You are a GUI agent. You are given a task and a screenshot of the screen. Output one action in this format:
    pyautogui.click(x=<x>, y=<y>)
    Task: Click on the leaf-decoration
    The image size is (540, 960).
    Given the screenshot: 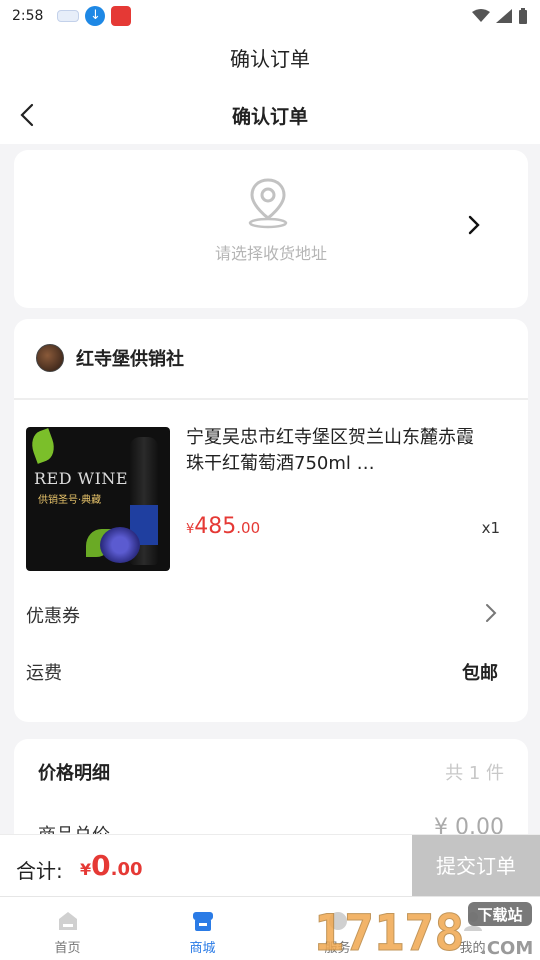 What is the action you would take?
    pyautogui.click(x=43, y=446)
    